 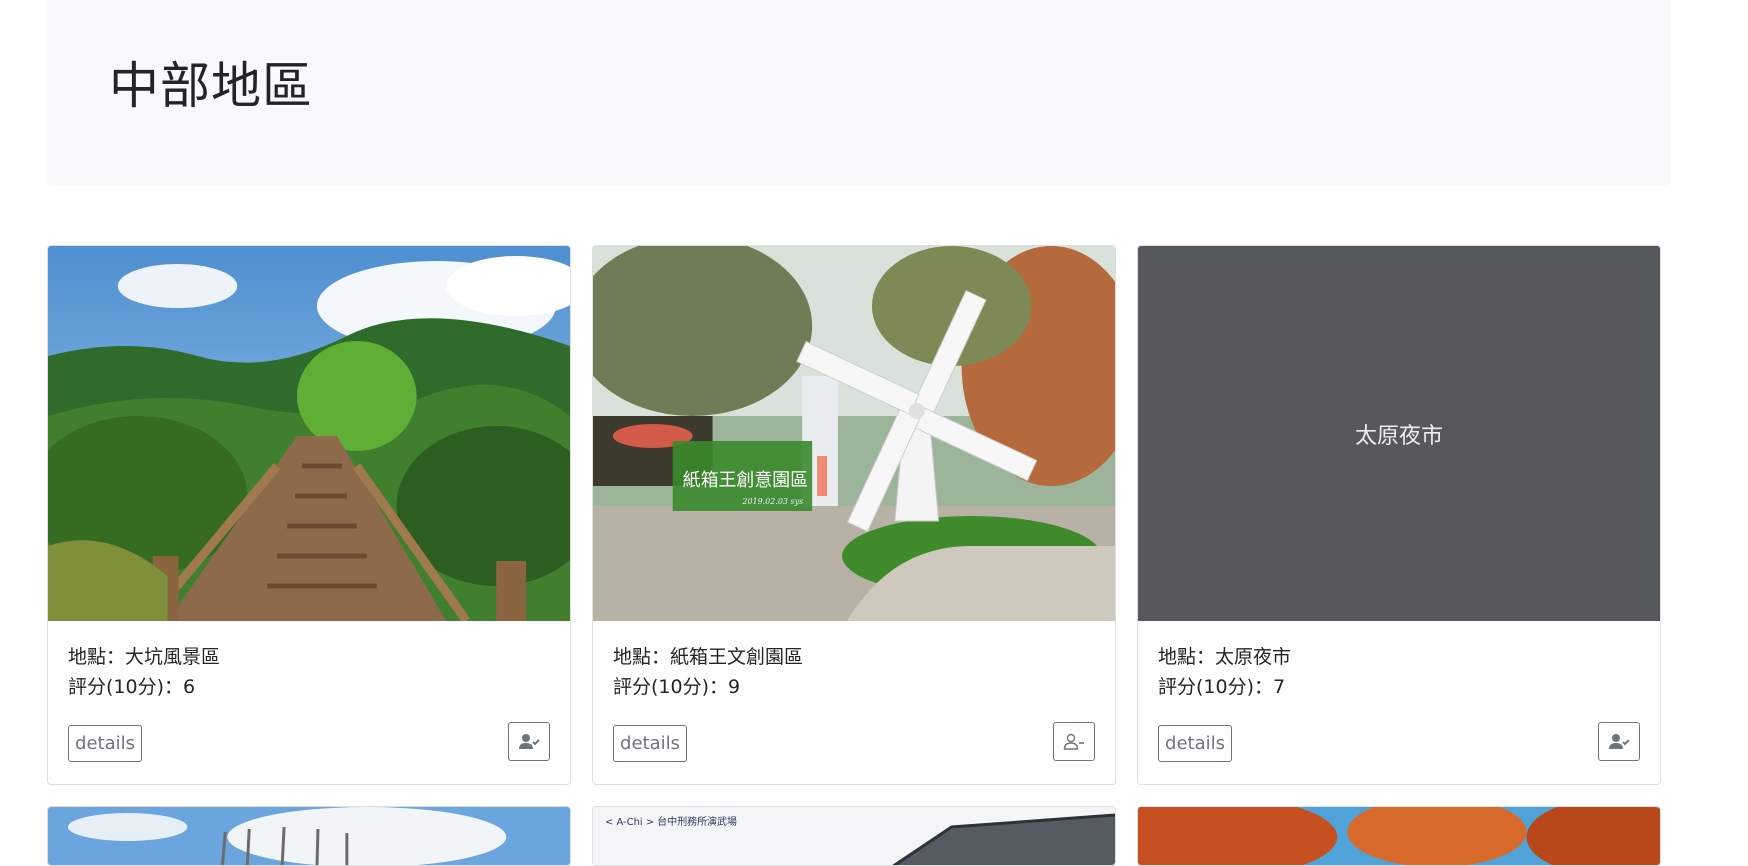 I want to click on location-text: 地點：大坑風景區, so click(x=144, y=657).